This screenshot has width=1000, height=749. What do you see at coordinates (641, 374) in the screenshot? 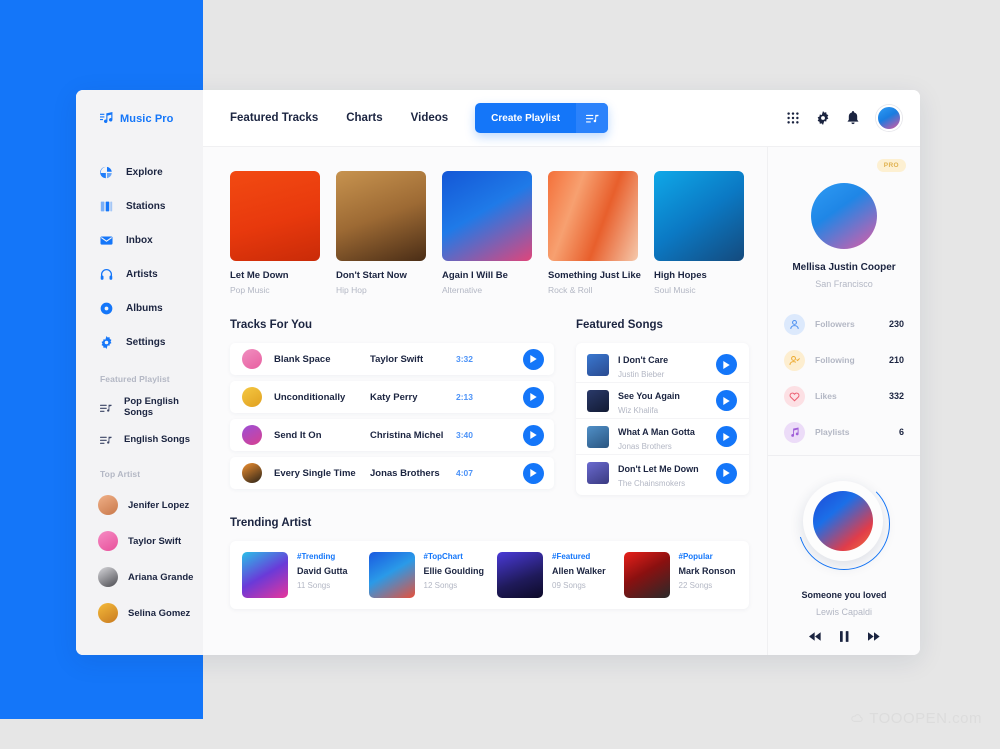
I see `song-artist: Justin Bieber` at bounding box center [641, 374].